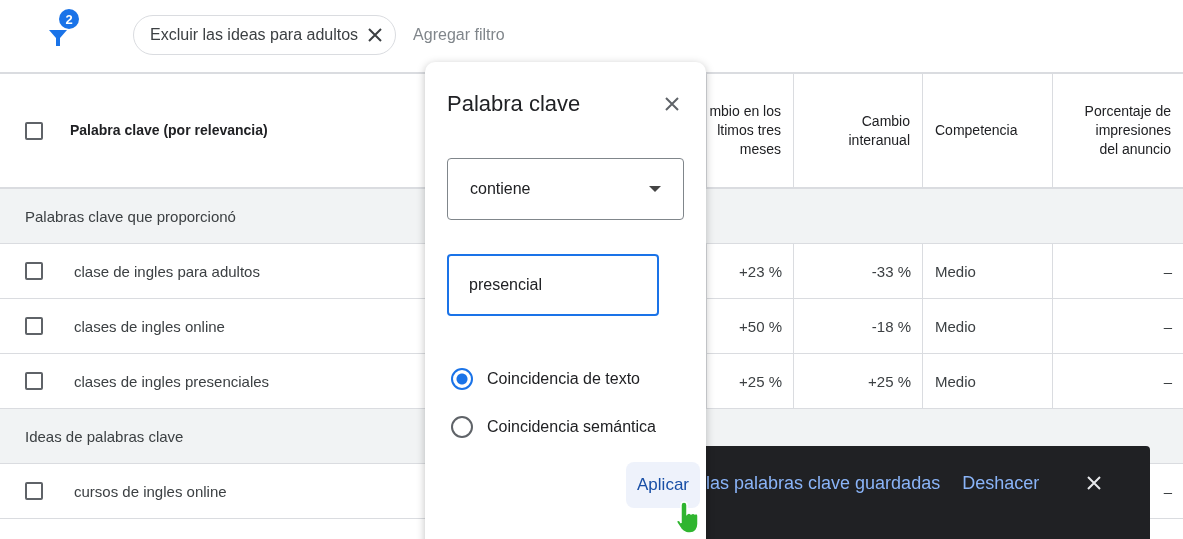  What do you see at coordinates (760, 326) in the screenshot?
I see `table-cell: +50 %` at bounding box center [760, 326].